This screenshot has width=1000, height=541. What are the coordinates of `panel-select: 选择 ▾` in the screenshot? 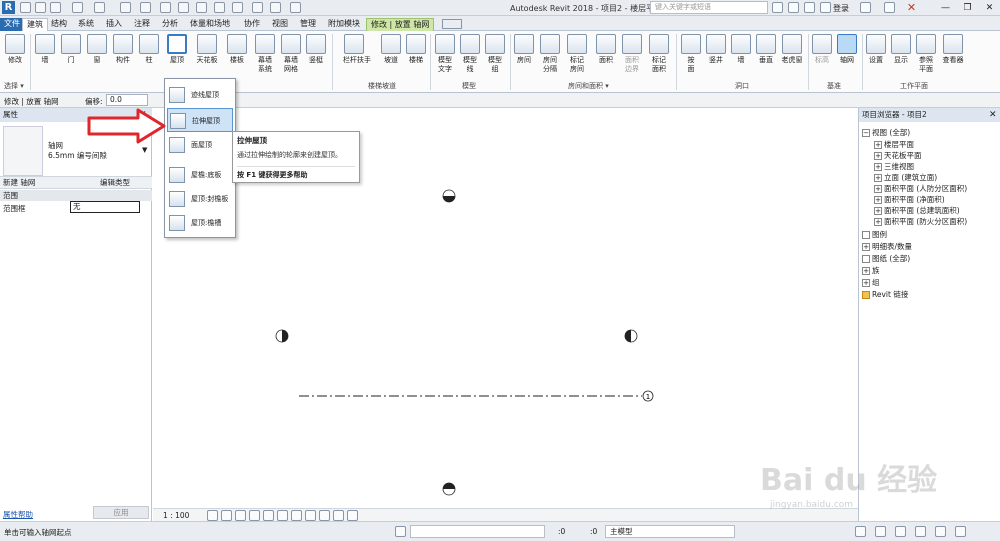 It's located at (14, 86).